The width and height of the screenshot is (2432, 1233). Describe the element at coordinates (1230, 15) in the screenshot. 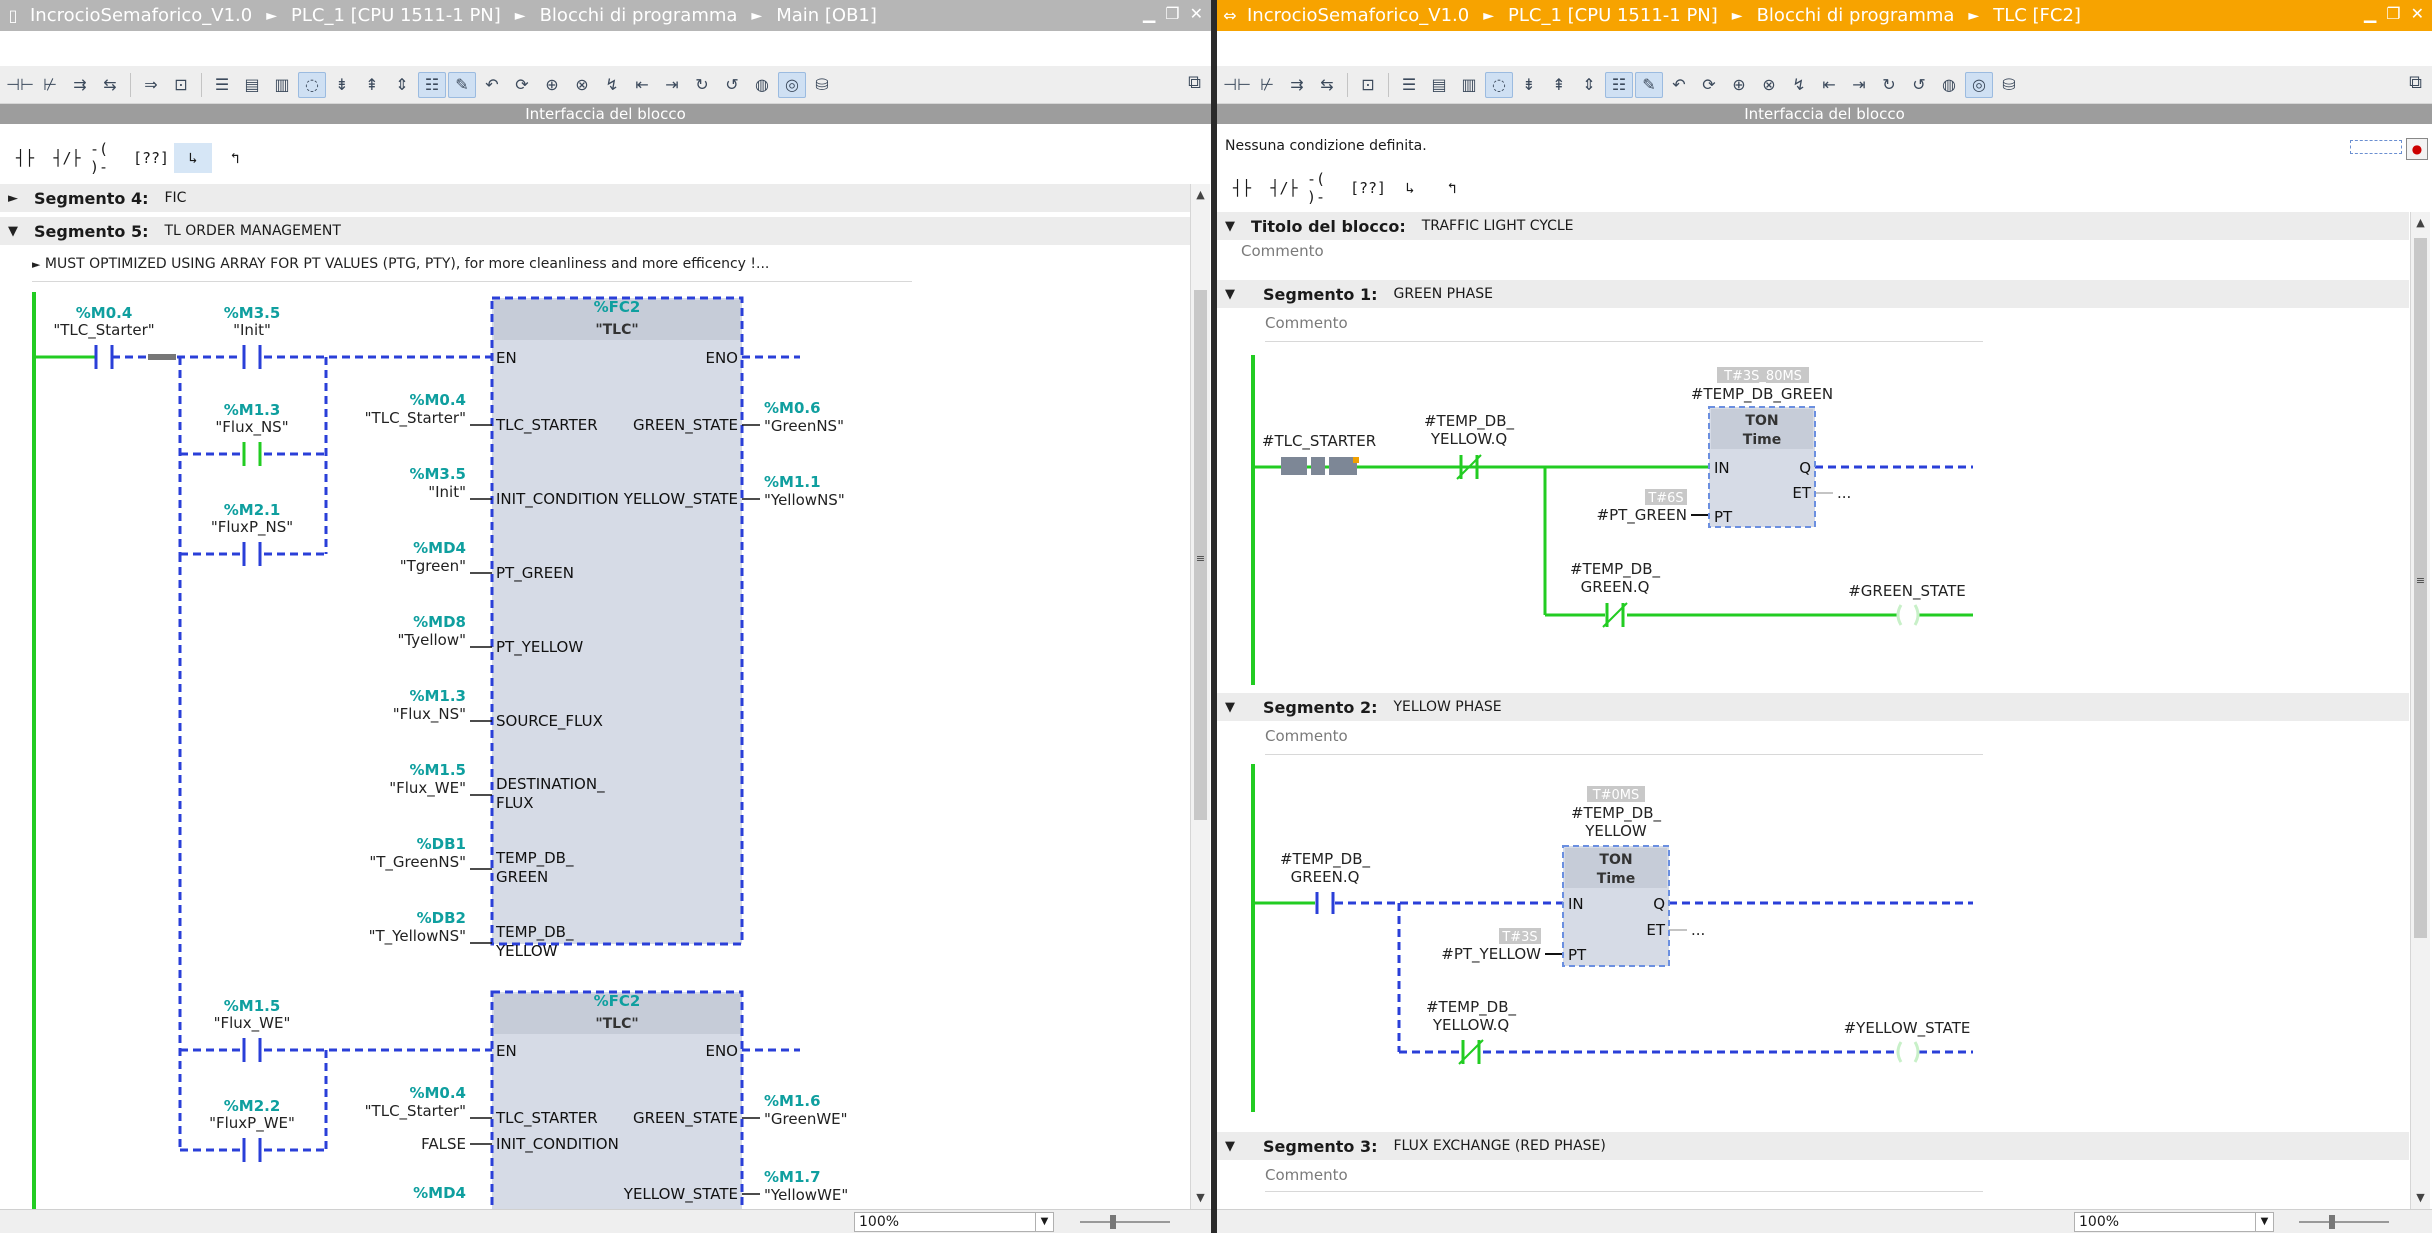

I see `dock-icon: ⇔` at that location.